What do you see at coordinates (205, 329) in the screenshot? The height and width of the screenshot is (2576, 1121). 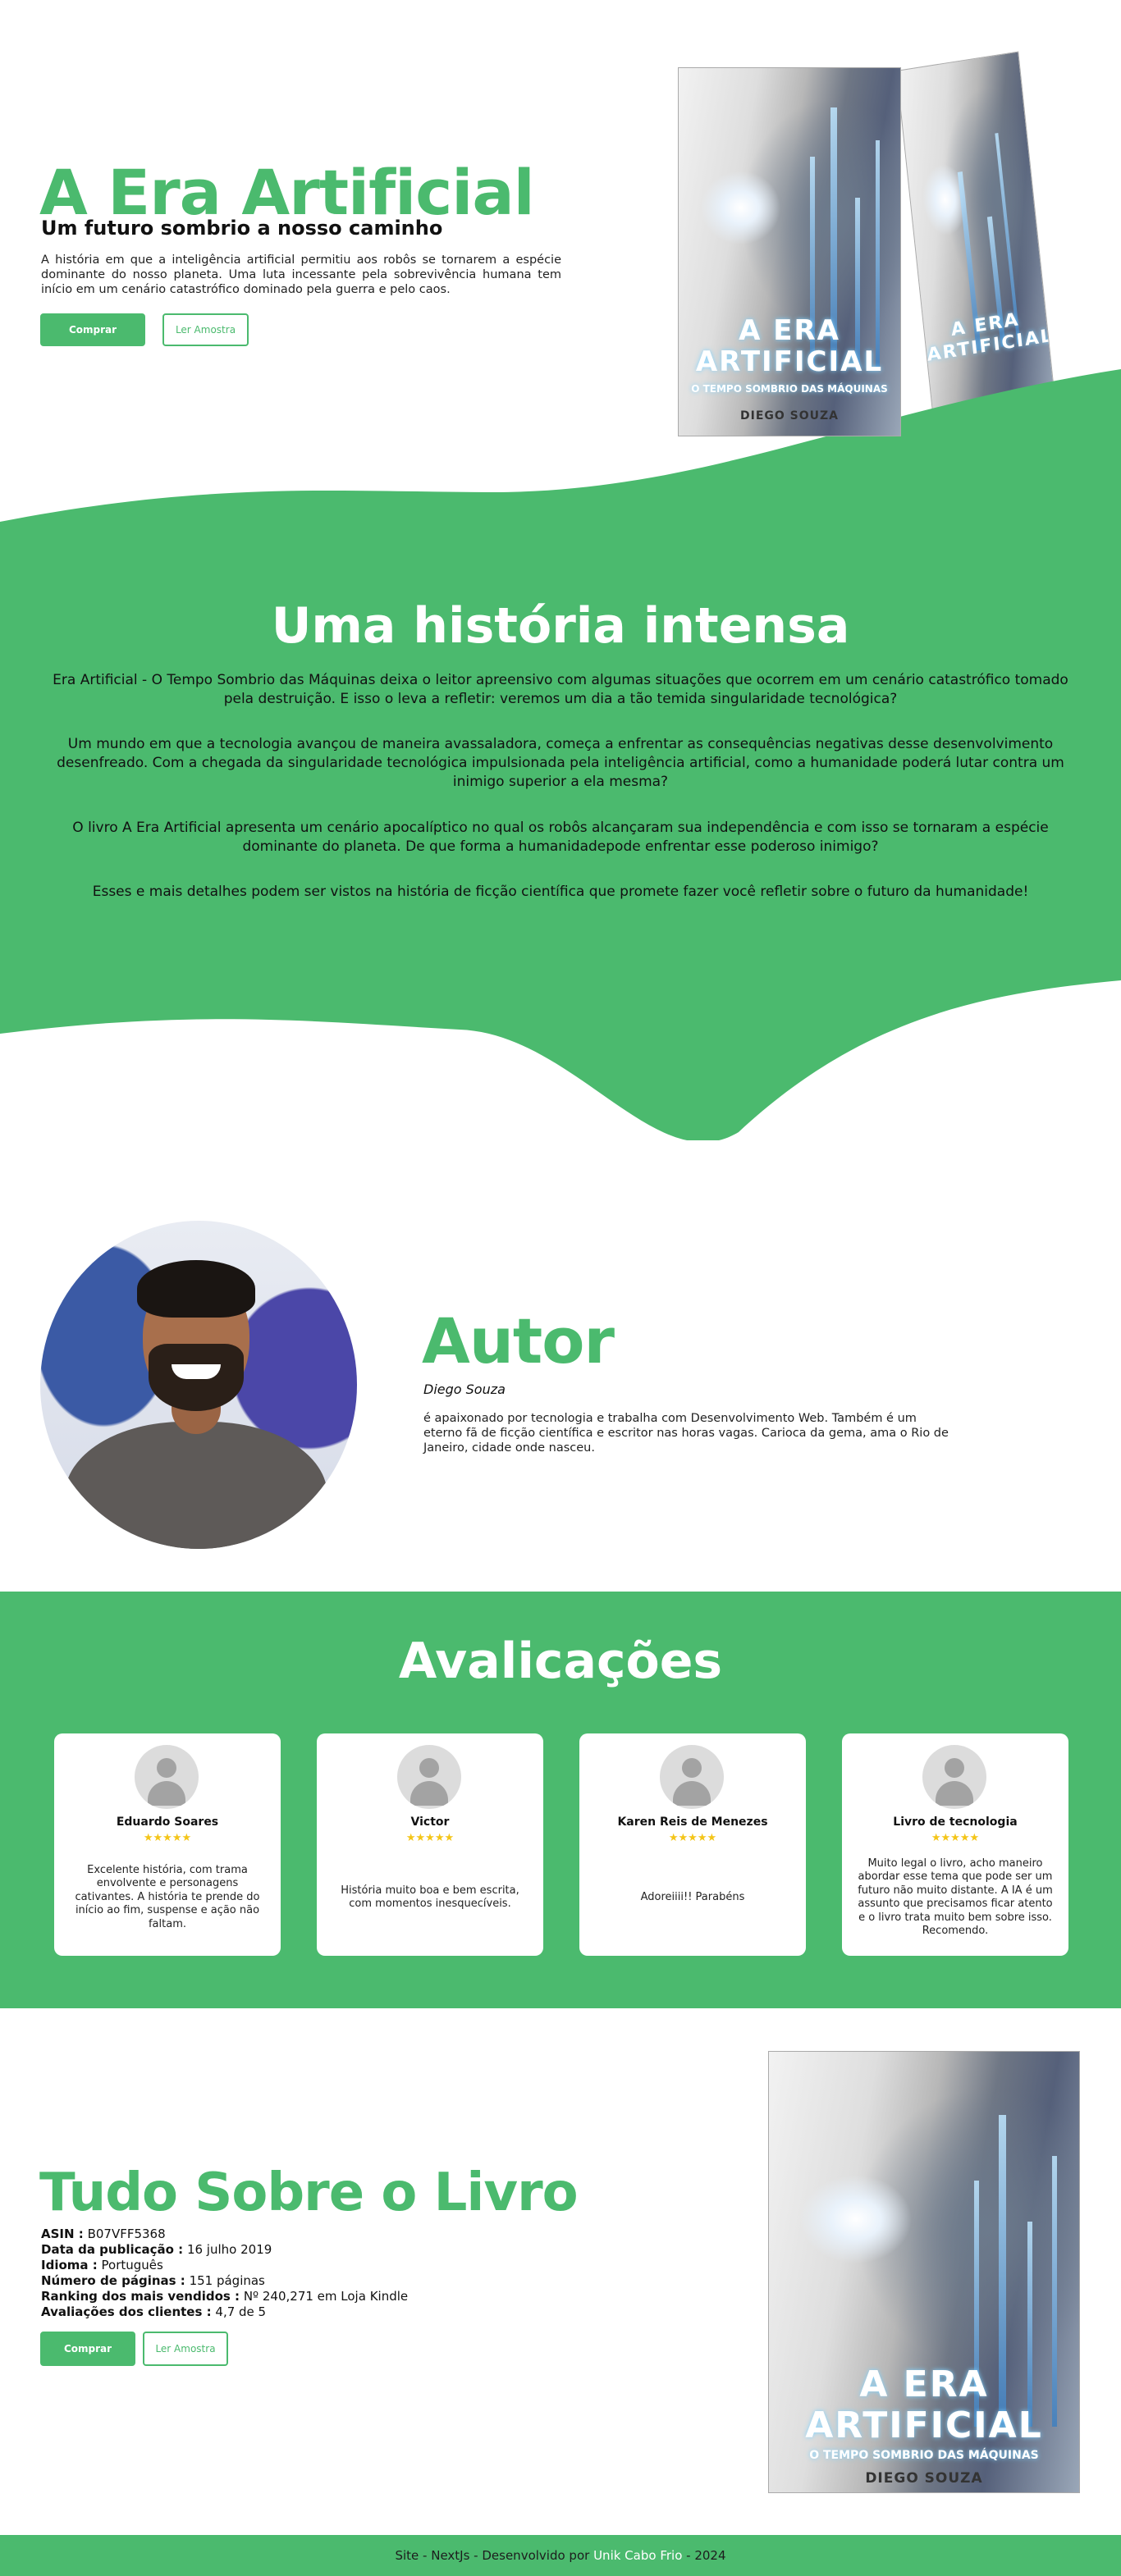 I see `hero-sample-button: Ler Amostra` at bounding box center [205, 329].